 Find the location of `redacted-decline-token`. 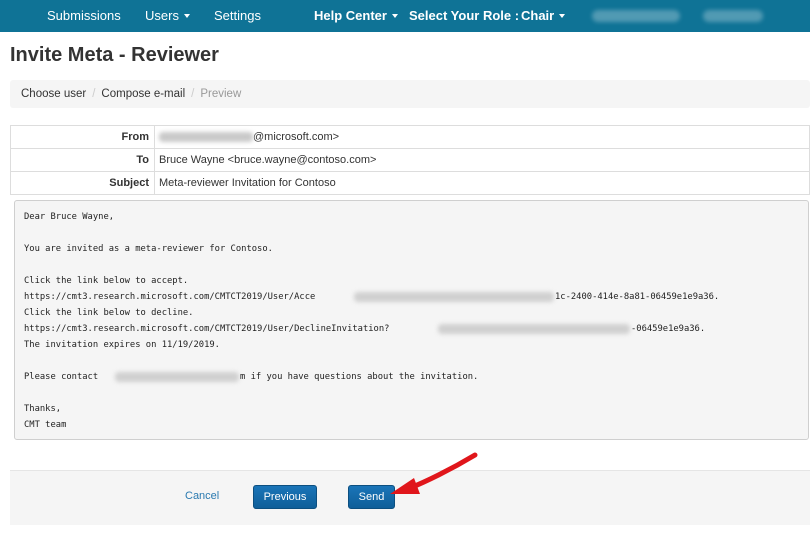

redacted-decline-token is located at coordinates (534, 329).